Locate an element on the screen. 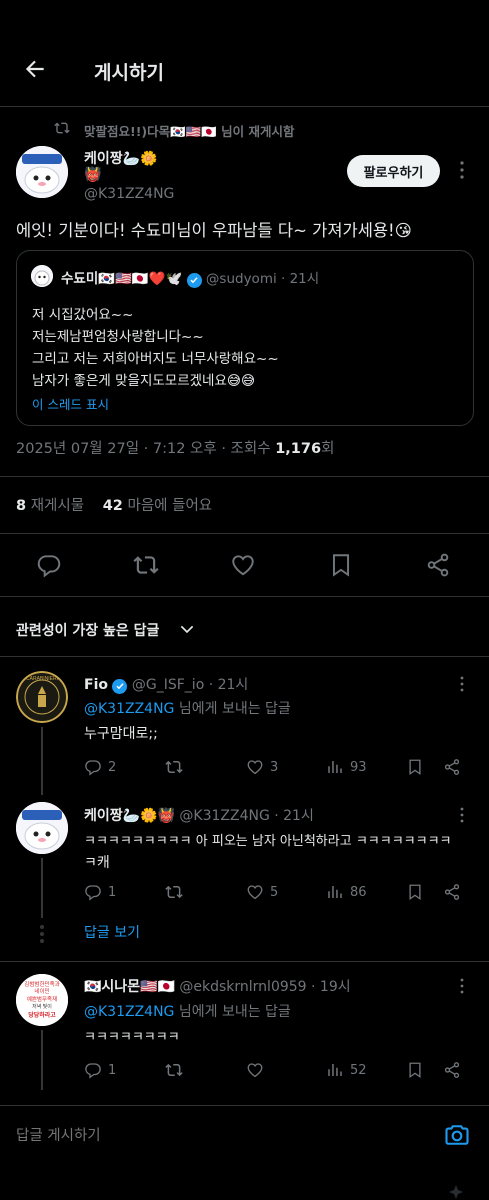  quote-line: 저는제남편엄청사랑합니다~~ is located at coordinates (118, 337).